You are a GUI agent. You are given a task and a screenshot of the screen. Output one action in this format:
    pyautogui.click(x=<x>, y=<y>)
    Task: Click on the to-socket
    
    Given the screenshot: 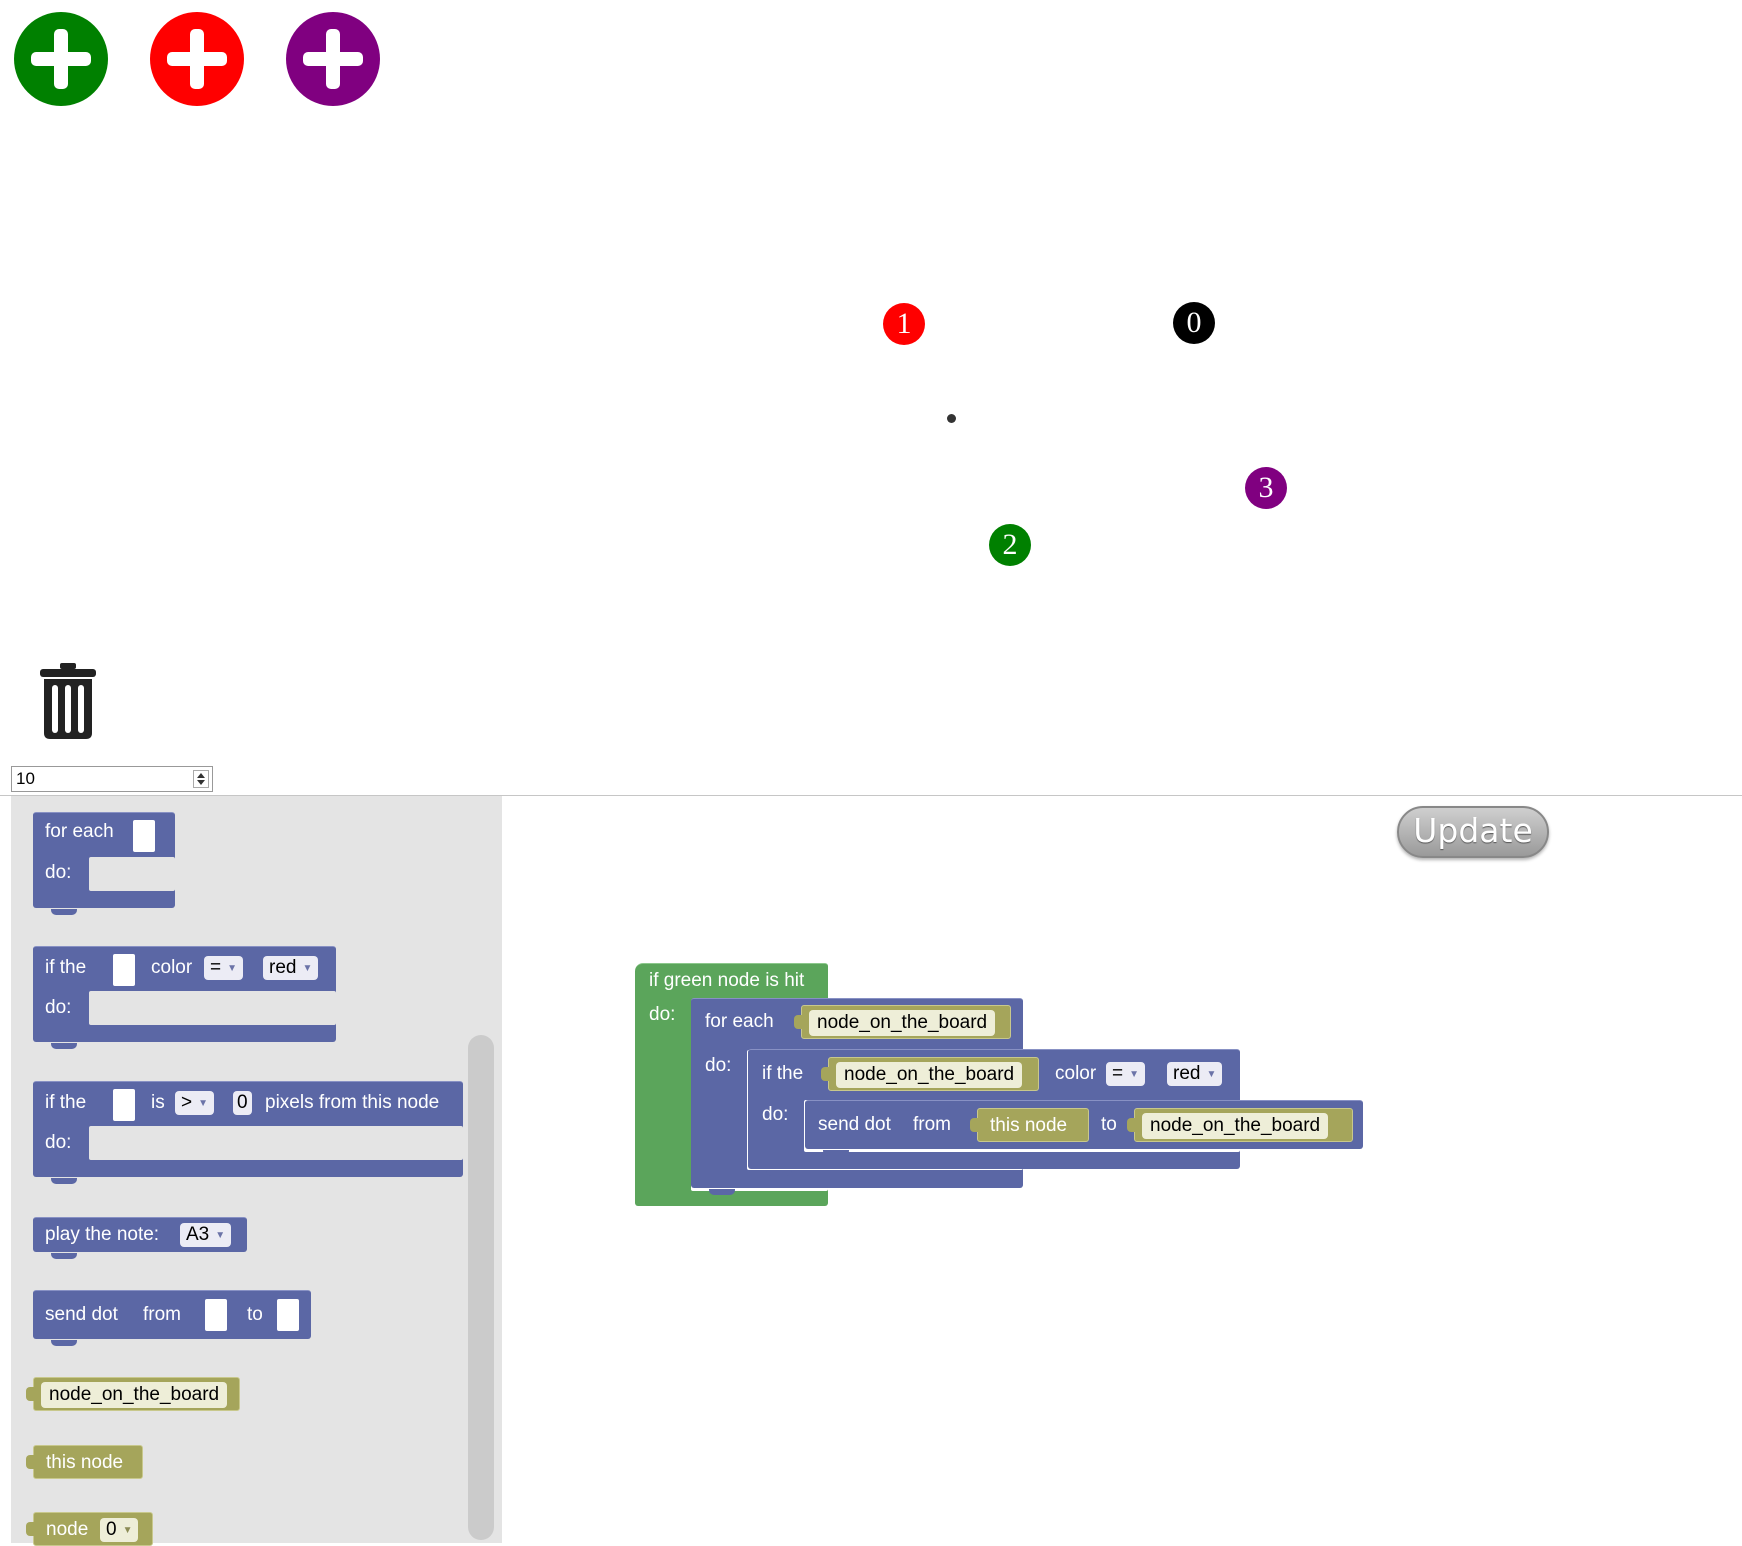 What is the action you would take?
    pyautogui.click(x=288, y=1315)
    